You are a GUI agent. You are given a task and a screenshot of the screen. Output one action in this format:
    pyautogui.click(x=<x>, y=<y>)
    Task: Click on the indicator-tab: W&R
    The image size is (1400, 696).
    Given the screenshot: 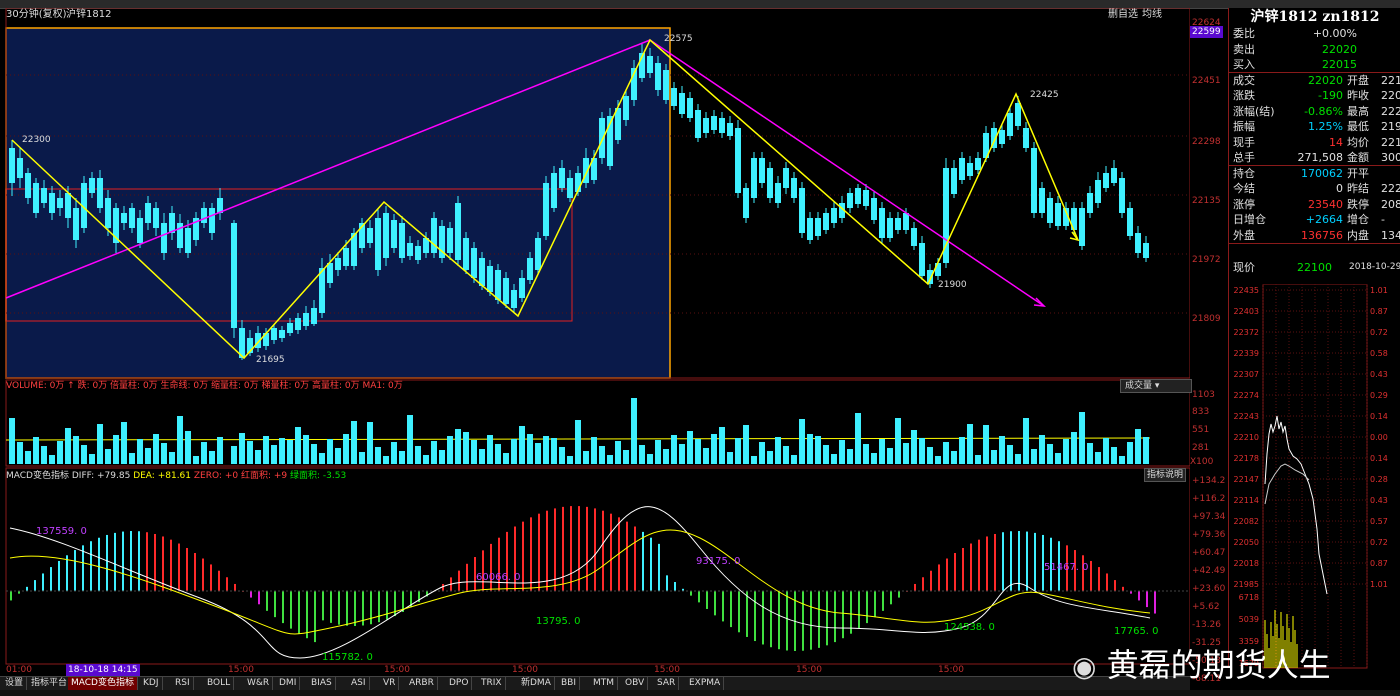 What is the action you would take?
    pyautogui.click(x=259, y=683)
    